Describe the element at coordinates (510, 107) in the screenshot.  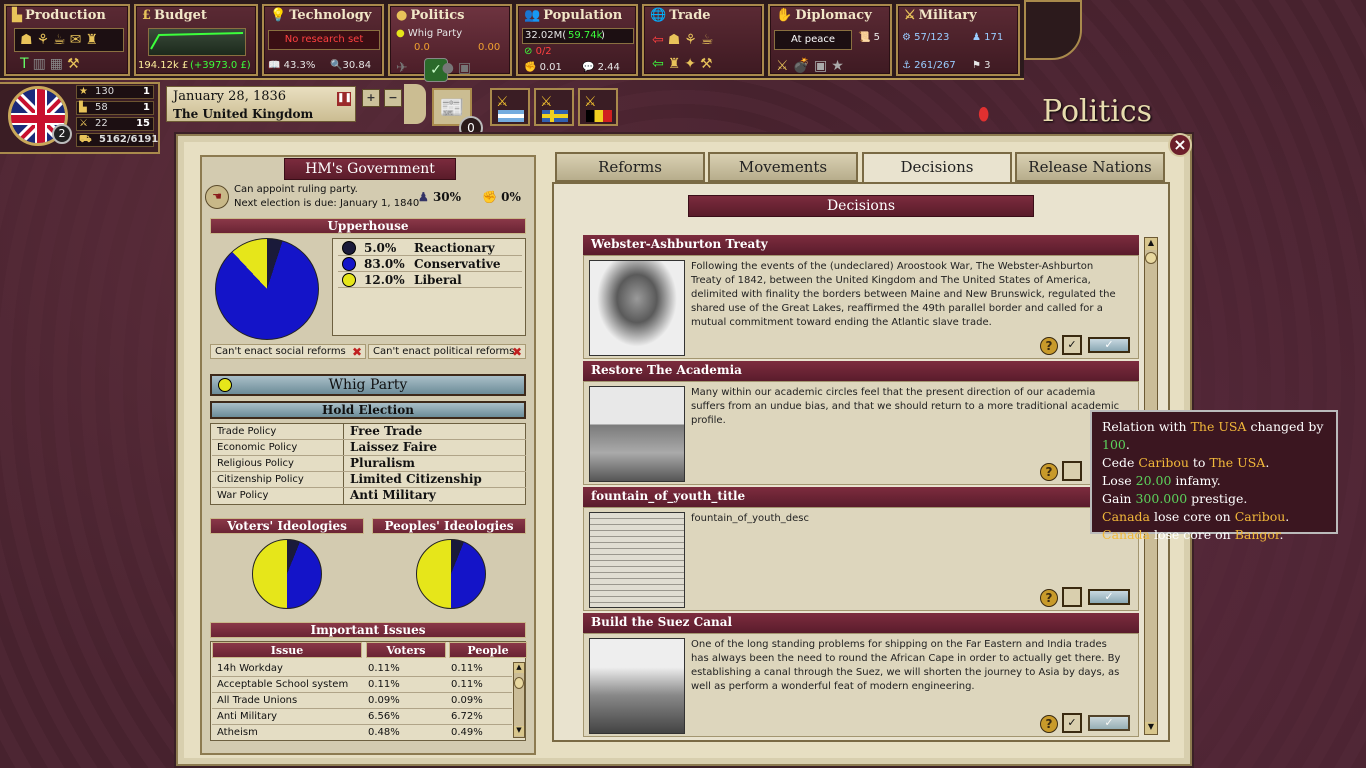
I see `alert-argentina-button: ⚔` at that location.